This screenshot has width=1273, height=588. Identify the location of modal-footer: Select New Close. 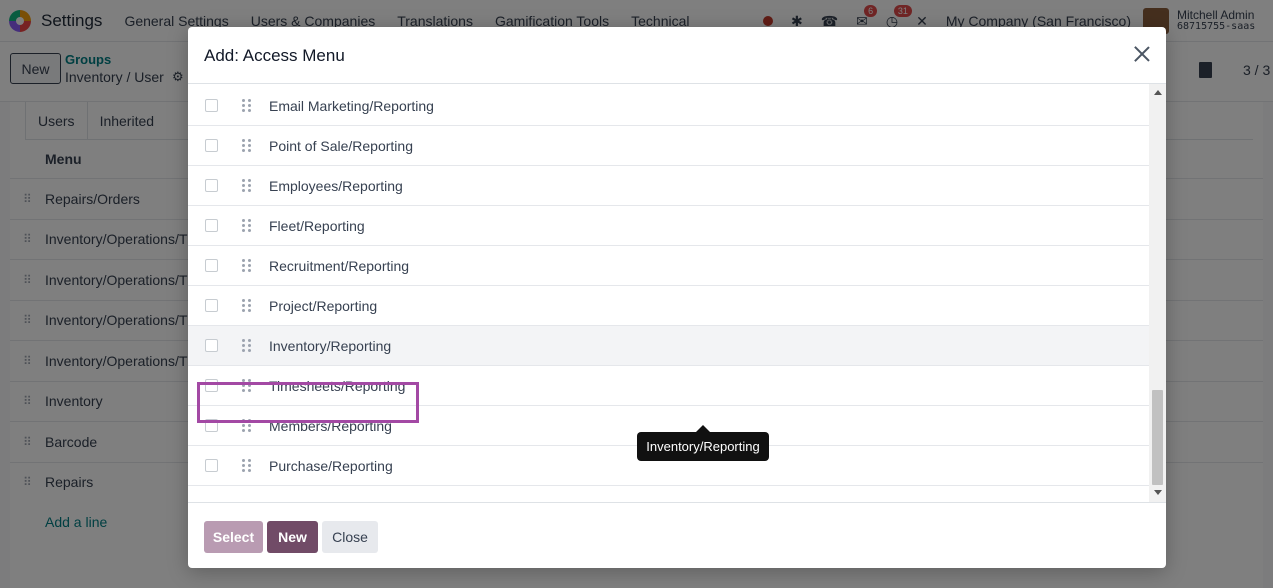
(677, 535).